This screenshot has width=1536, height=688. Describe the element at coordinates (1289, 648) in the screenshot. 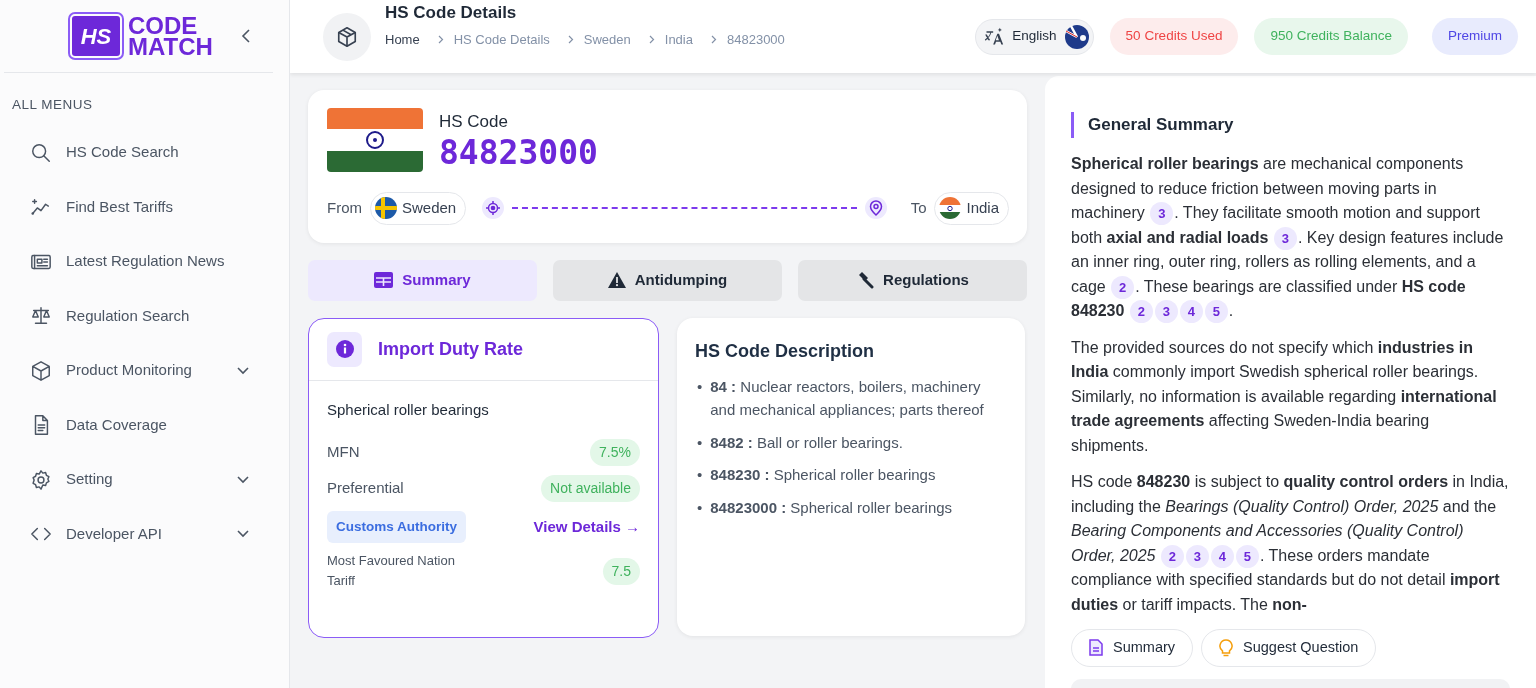

I see `action-button: Suggest Question` at that location.